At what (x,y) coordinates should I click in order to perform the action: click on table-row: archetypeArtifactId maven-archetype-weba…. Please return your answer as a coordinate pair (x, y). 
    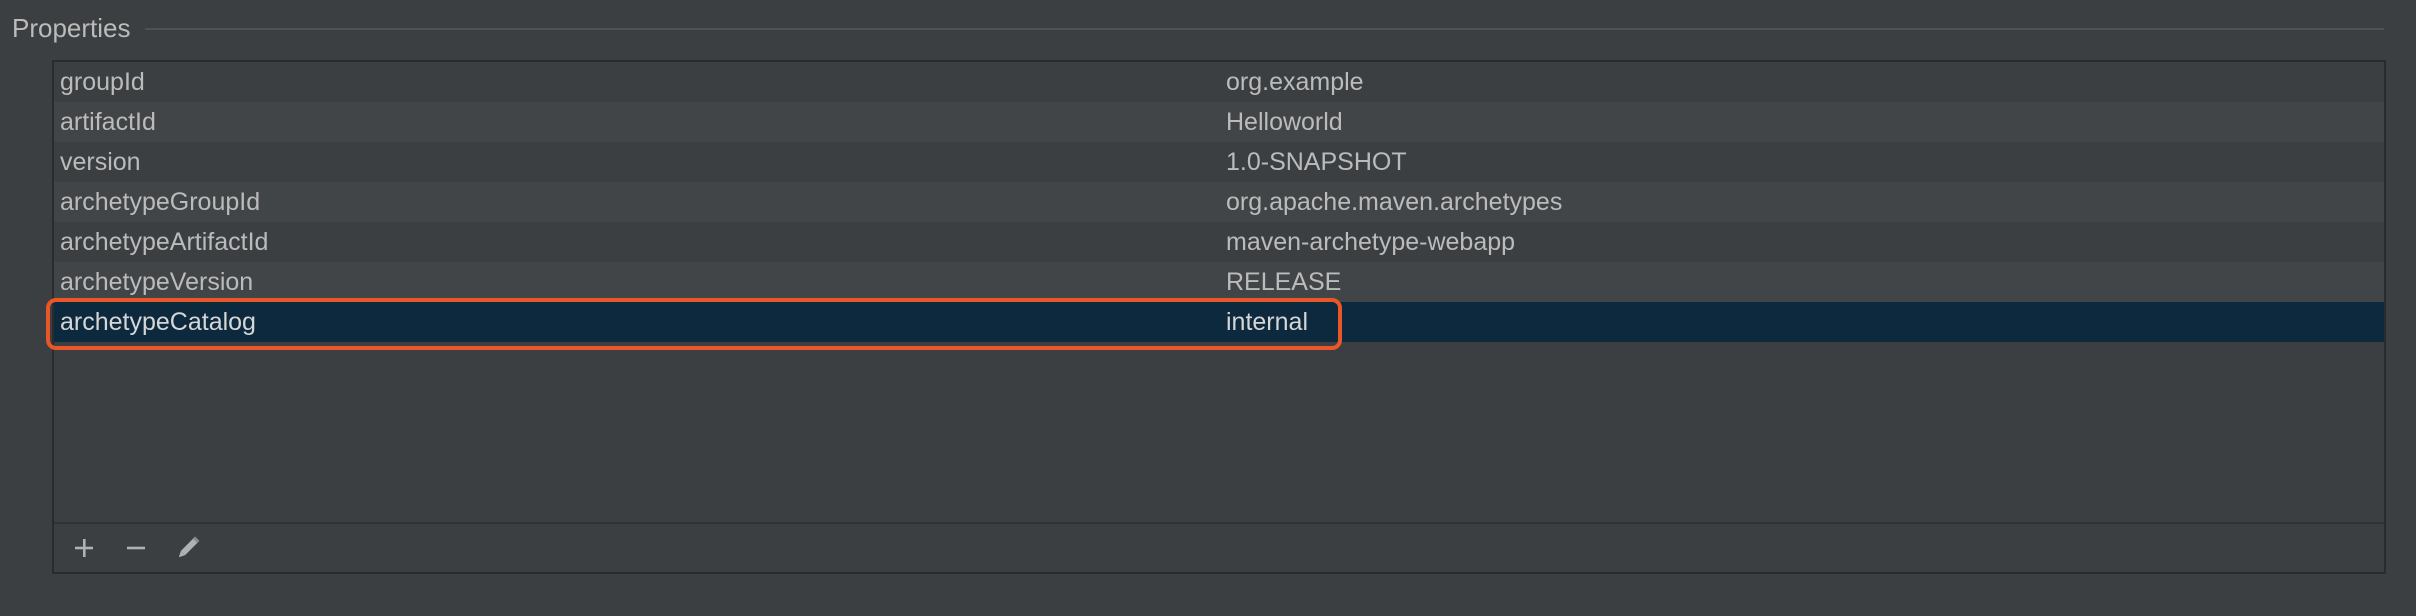
    Looking at the image, I should click on (1219, 242).